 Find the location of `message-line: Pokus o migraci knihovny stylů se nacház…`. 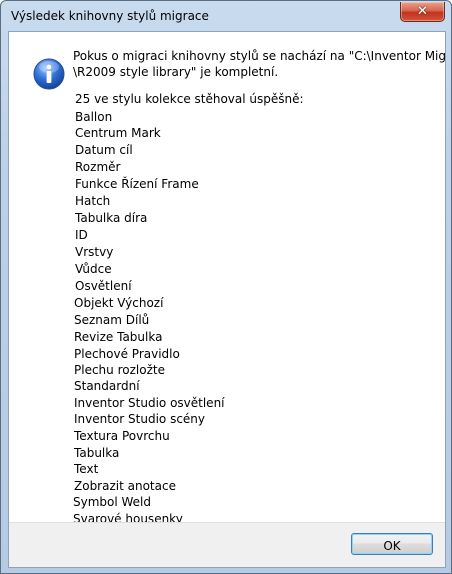

message-line: Pokus o migraci knihovny stylů se nacház… is located at coordinates (259, 56).